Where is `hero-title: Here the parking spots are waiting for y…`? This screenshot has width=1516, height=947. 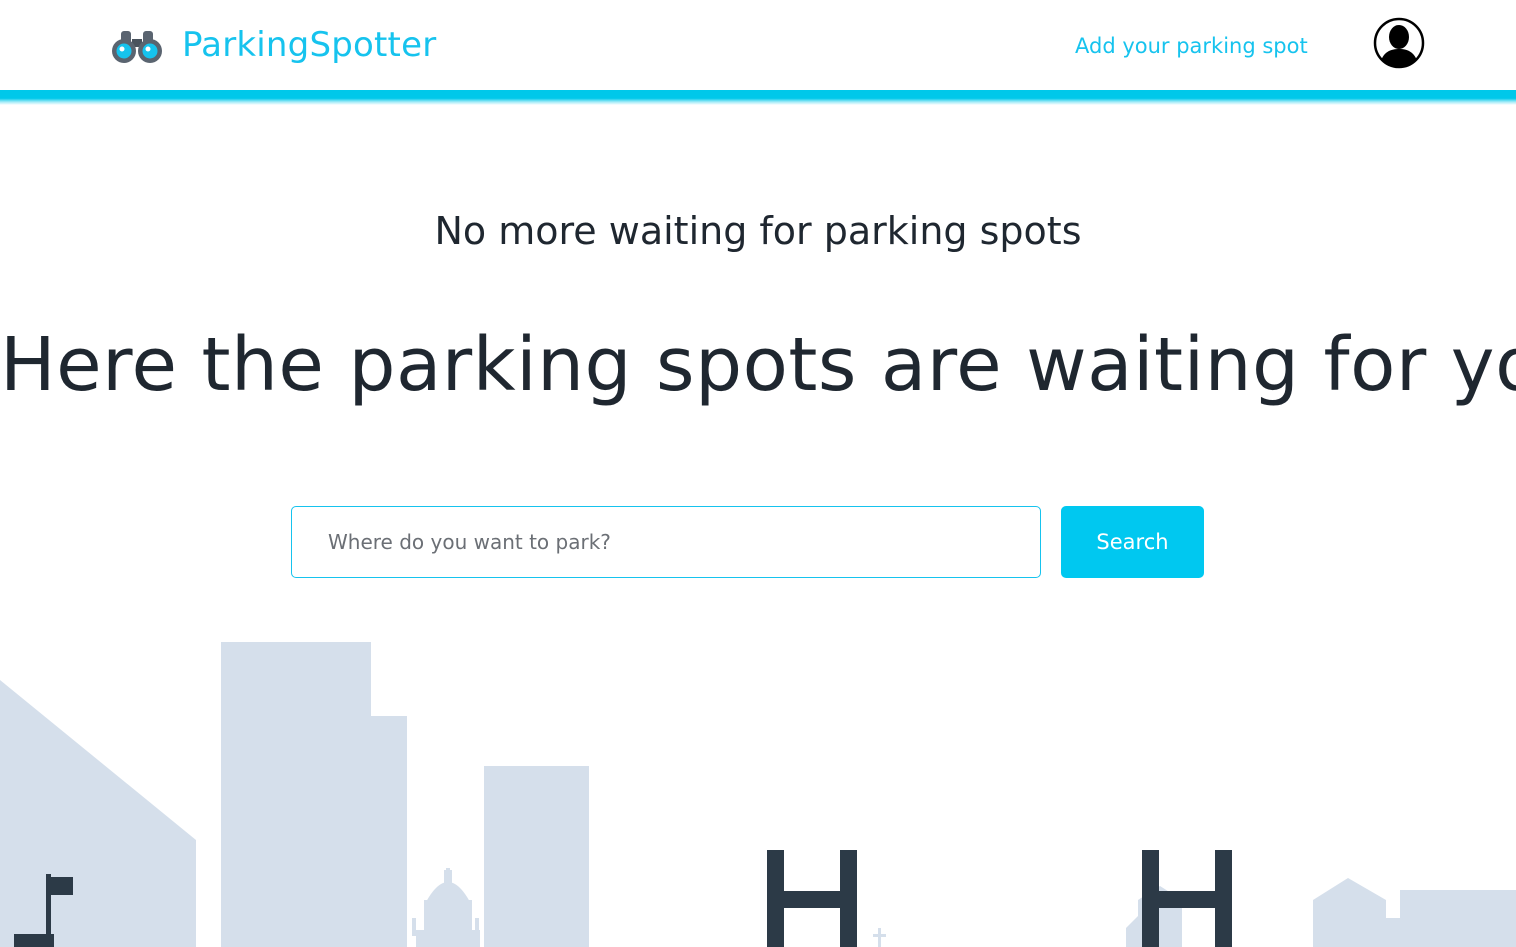 hero-title: Here the parking spots are waiting for y… is located at coordinates (758, 365).